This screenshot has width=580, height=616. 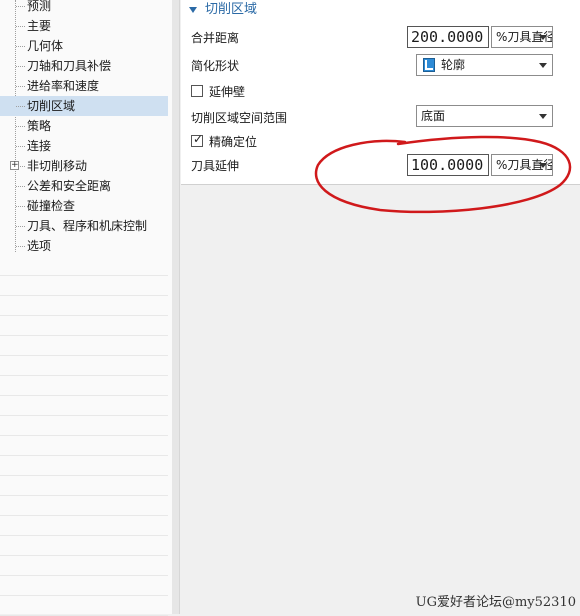 I want to click on tree-item-label: 策略, so click(x=39, y=126).